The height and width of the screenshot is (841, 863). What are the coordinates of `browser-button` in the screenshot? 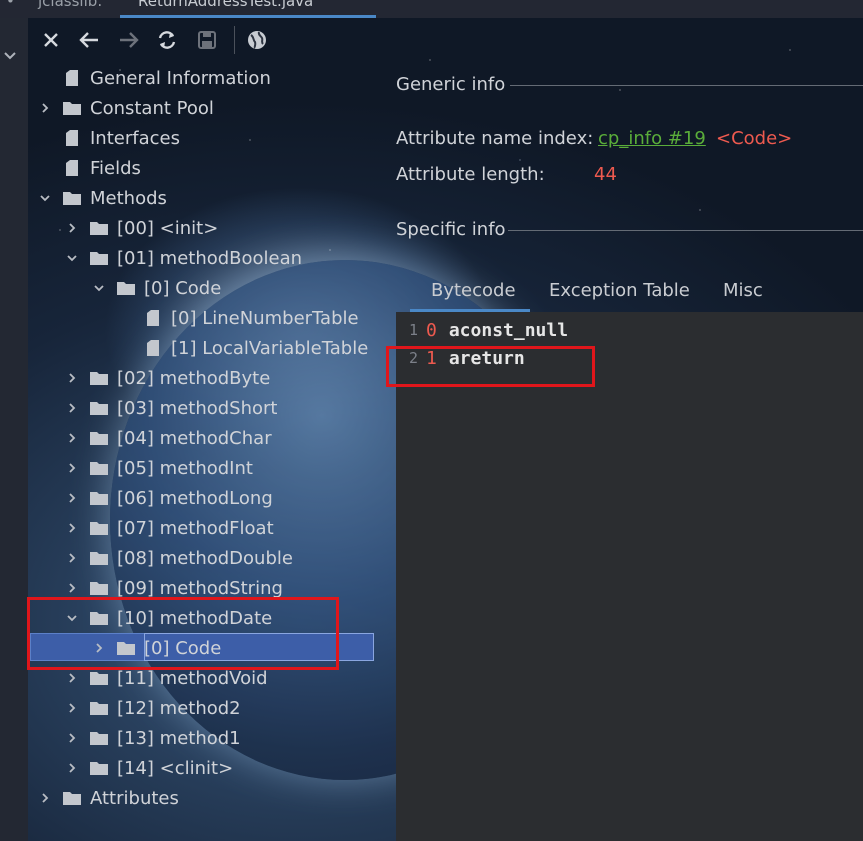 It's located at (257, 40).